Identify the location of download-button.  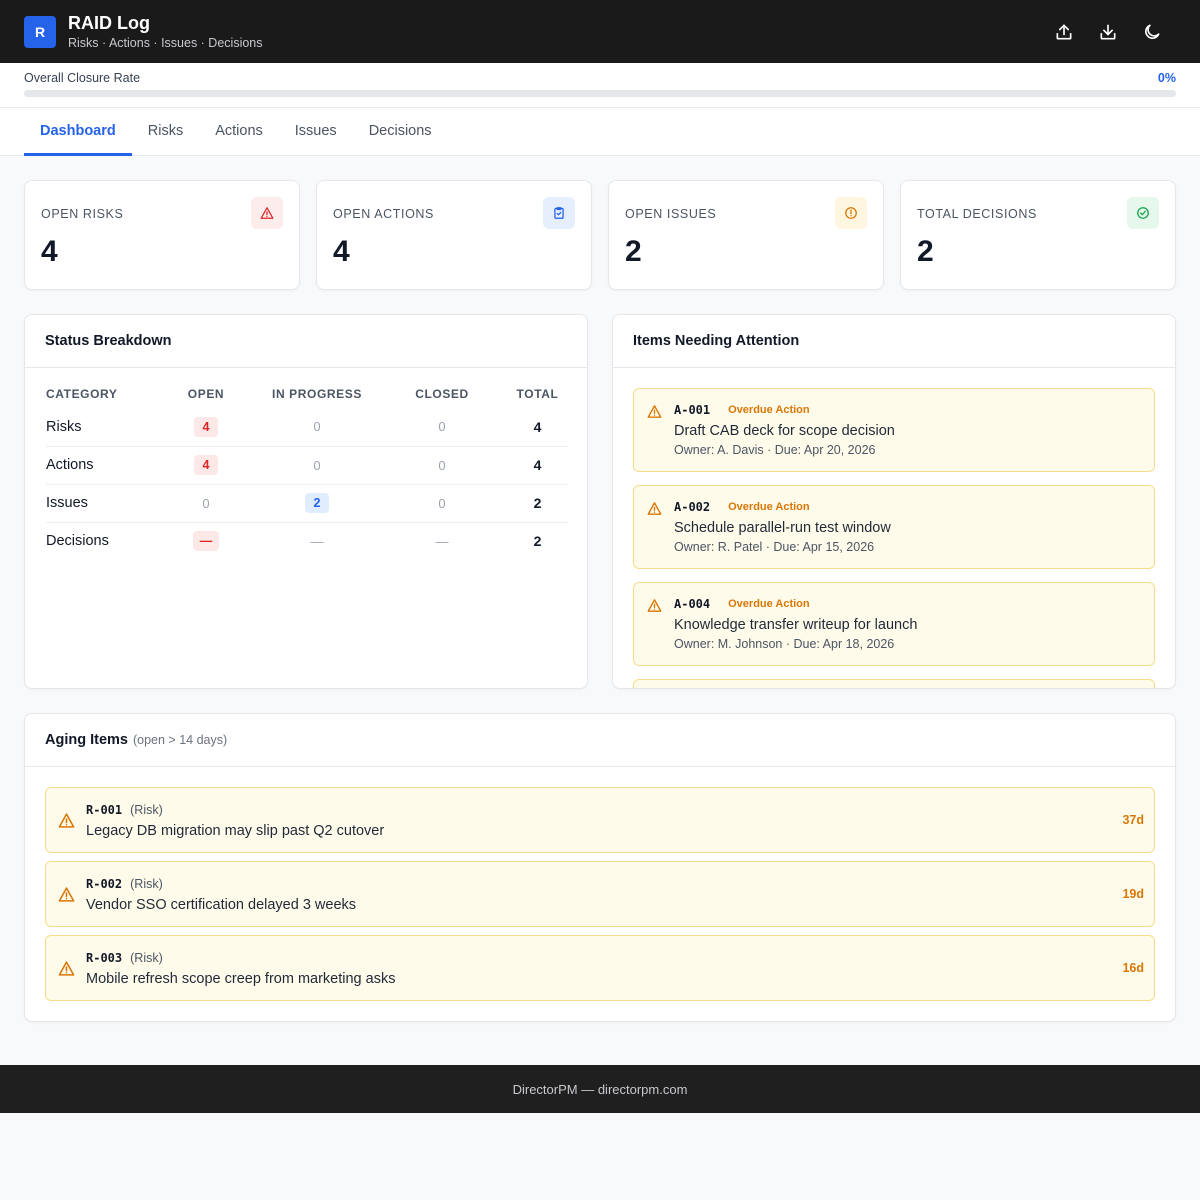
(1108, 32).